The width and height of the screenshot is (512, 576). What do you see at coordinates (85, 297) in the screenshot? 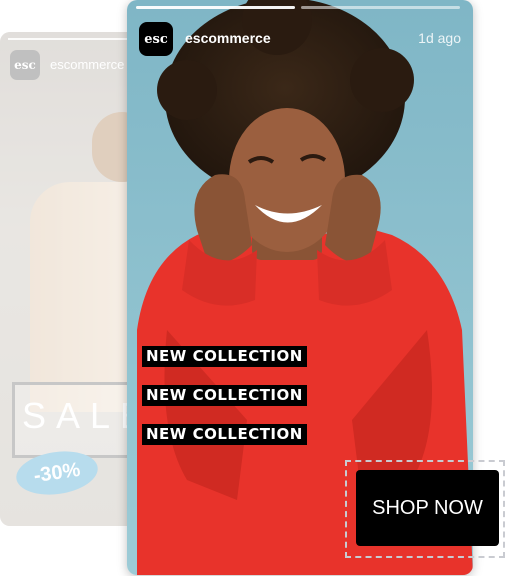
I see `model-figure` at bounding box center [85, 297].